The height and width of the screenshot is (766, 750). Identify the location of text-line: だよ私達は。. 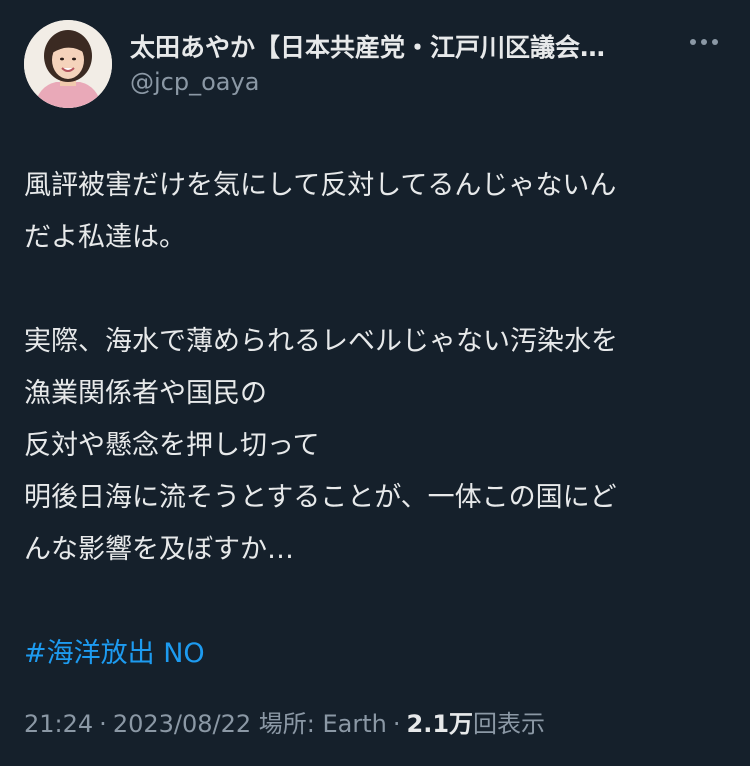
(105, 237).